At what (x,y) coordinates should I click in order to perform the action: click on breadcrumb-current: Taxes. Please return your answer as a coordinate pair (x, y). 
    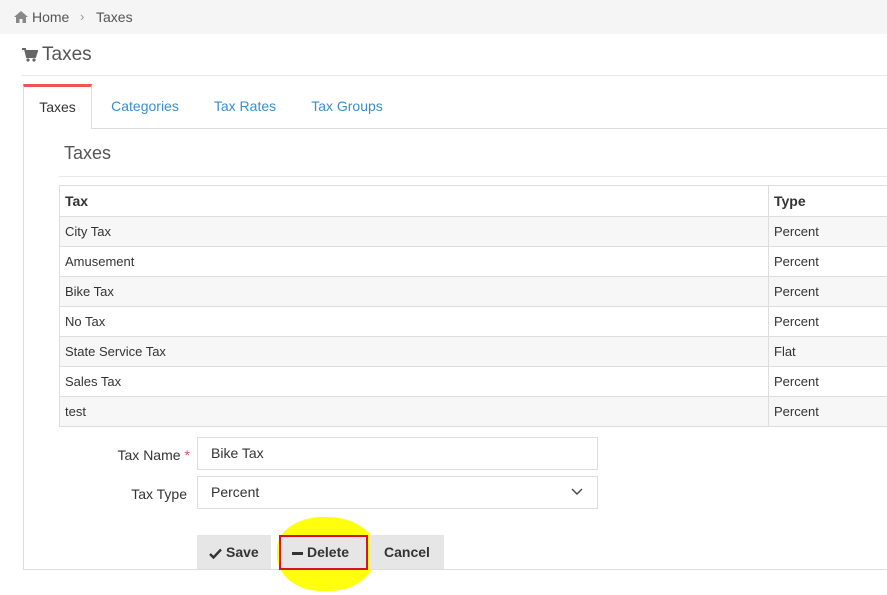
    Looking at the image, I should click on (114, 17).